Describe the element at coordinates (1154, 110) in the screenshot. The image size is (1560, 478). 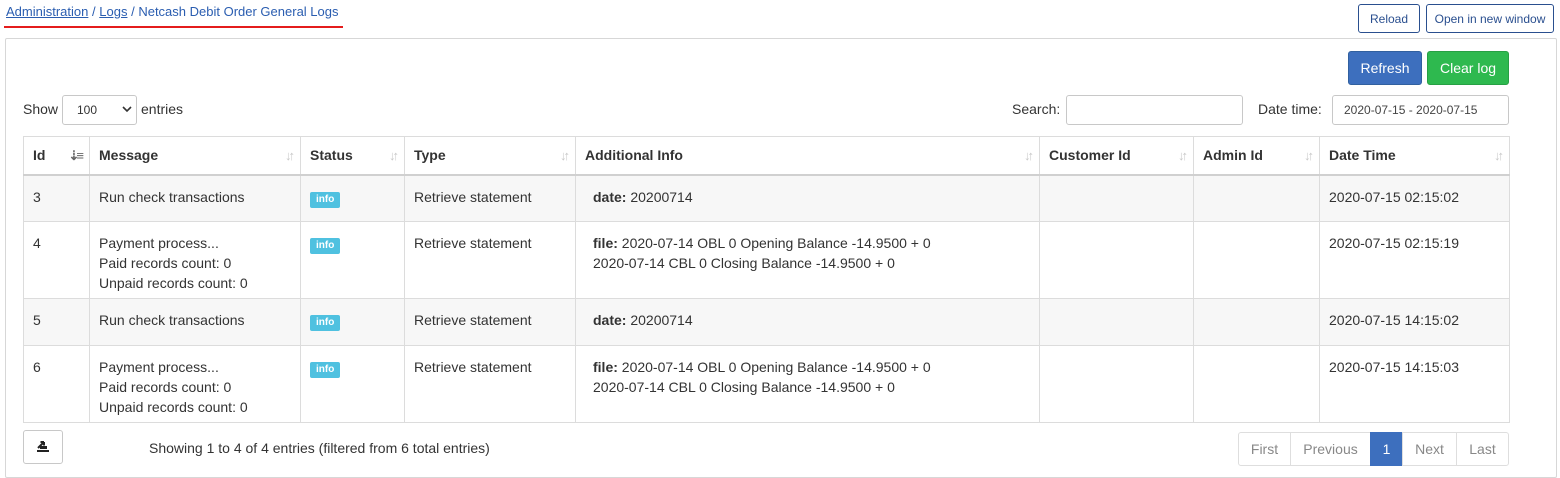
I see `search-input` at that location.